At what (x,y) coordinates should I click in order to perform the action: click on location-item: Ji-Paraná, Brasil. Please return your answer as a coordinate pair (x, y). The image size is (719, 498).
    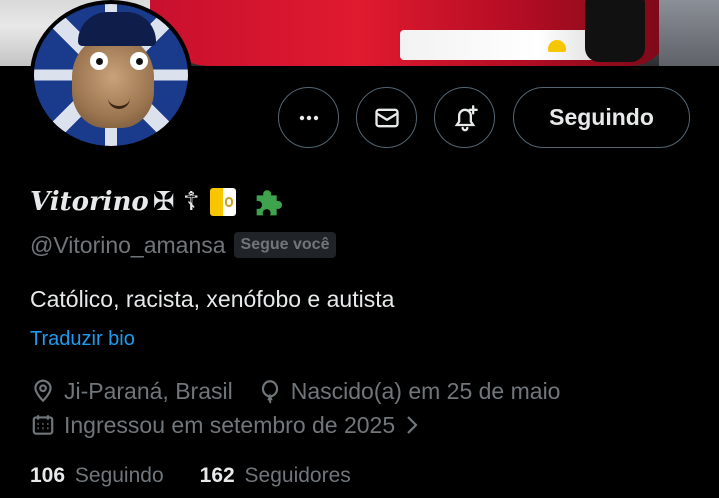
    Looking at the image, I should click on (131, 391).